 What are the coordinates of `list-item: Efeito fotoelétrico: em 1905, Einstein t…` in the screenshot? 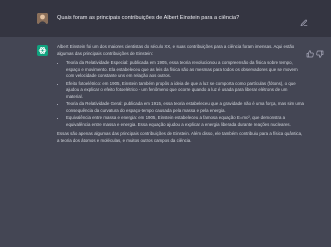 It's located at (185, 91).